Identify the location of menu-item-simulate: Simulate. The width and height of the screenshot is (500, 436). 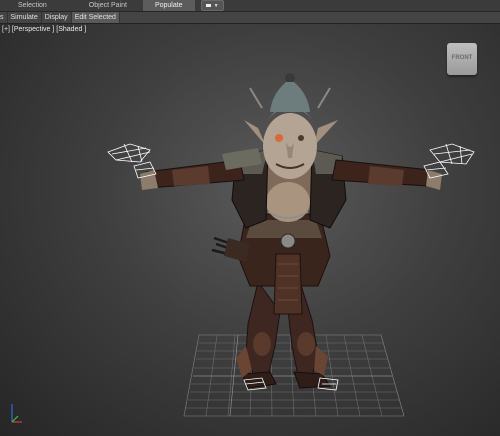
(25, 17).